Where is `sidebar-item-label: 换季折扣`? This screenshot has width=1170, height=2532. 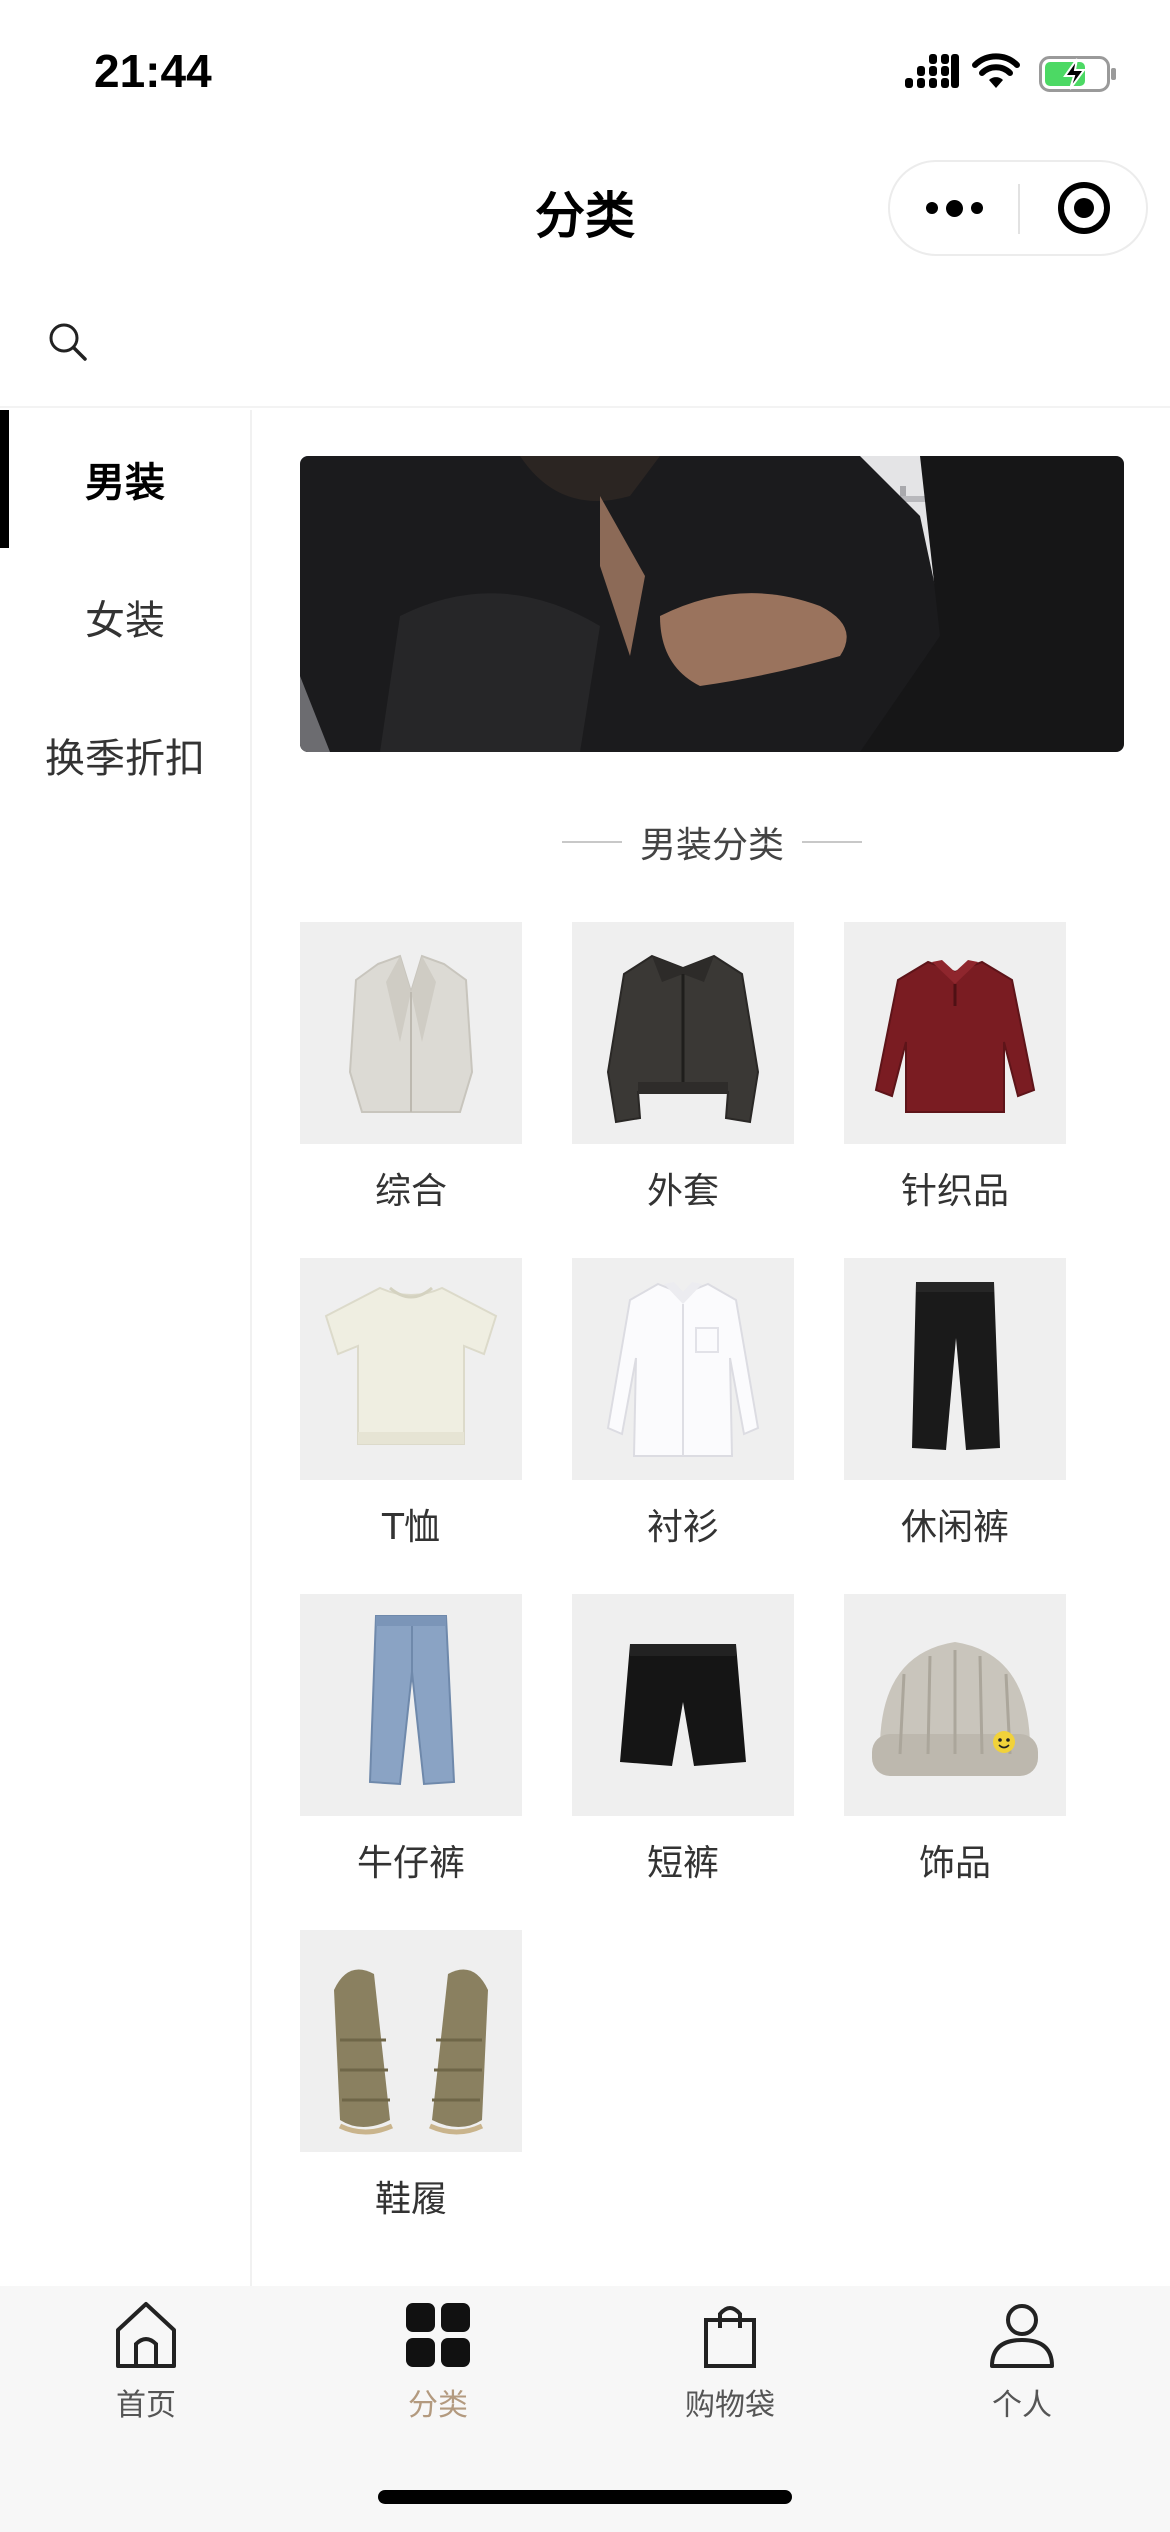 sidebar-item-label: 换季折扣 is located at coordinates (125, 759).